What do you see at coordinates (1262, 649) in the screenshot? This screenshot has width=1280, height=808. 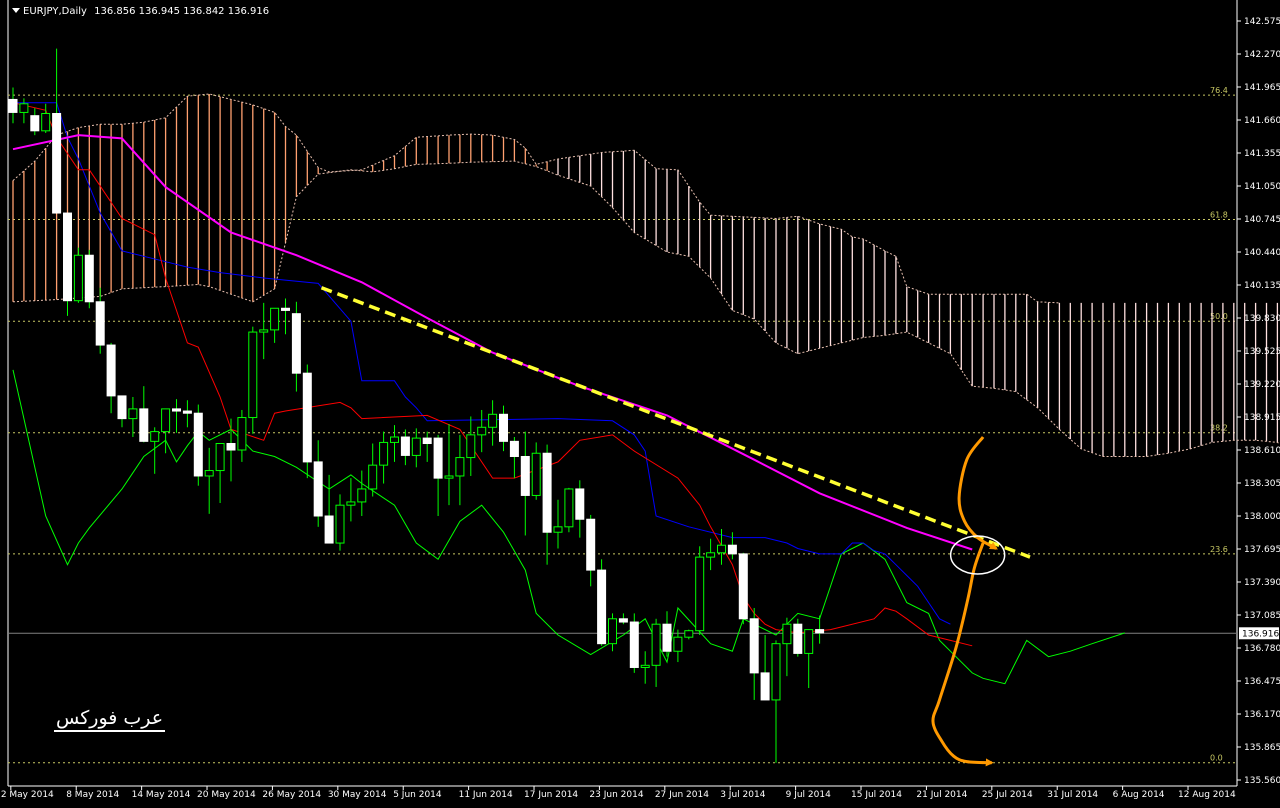 I see `price-tick-label: 136.780` at bounding box center [1262, 649].